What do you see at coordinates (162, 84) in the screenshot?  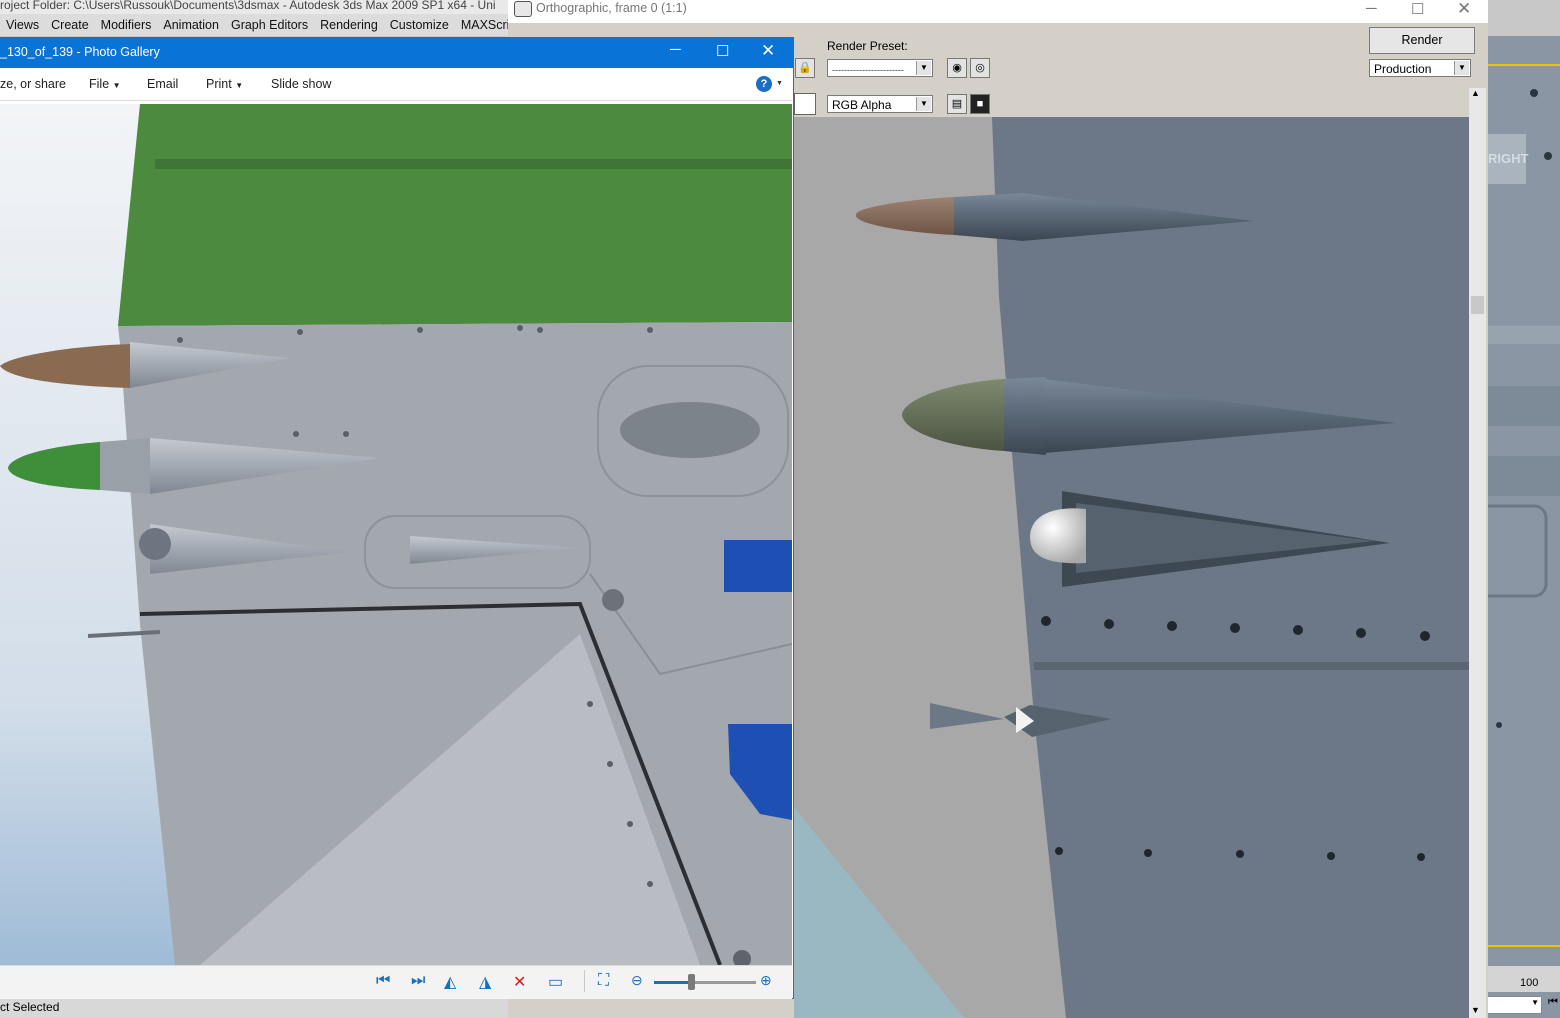 I see `email-button: Email` at bounding box center [162, 84].